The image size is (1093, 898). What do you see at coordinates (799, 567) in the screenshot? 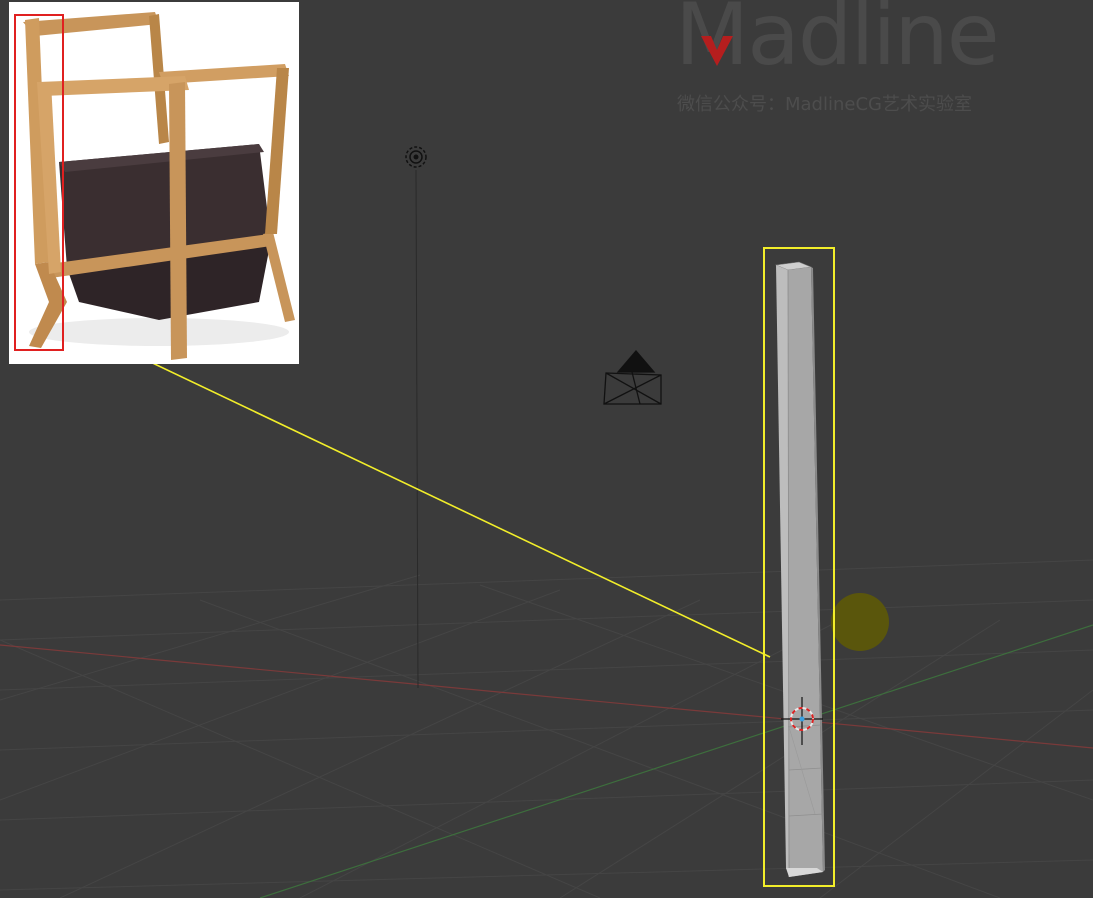
I see `selection-outline` at bounding box center [799, 567].